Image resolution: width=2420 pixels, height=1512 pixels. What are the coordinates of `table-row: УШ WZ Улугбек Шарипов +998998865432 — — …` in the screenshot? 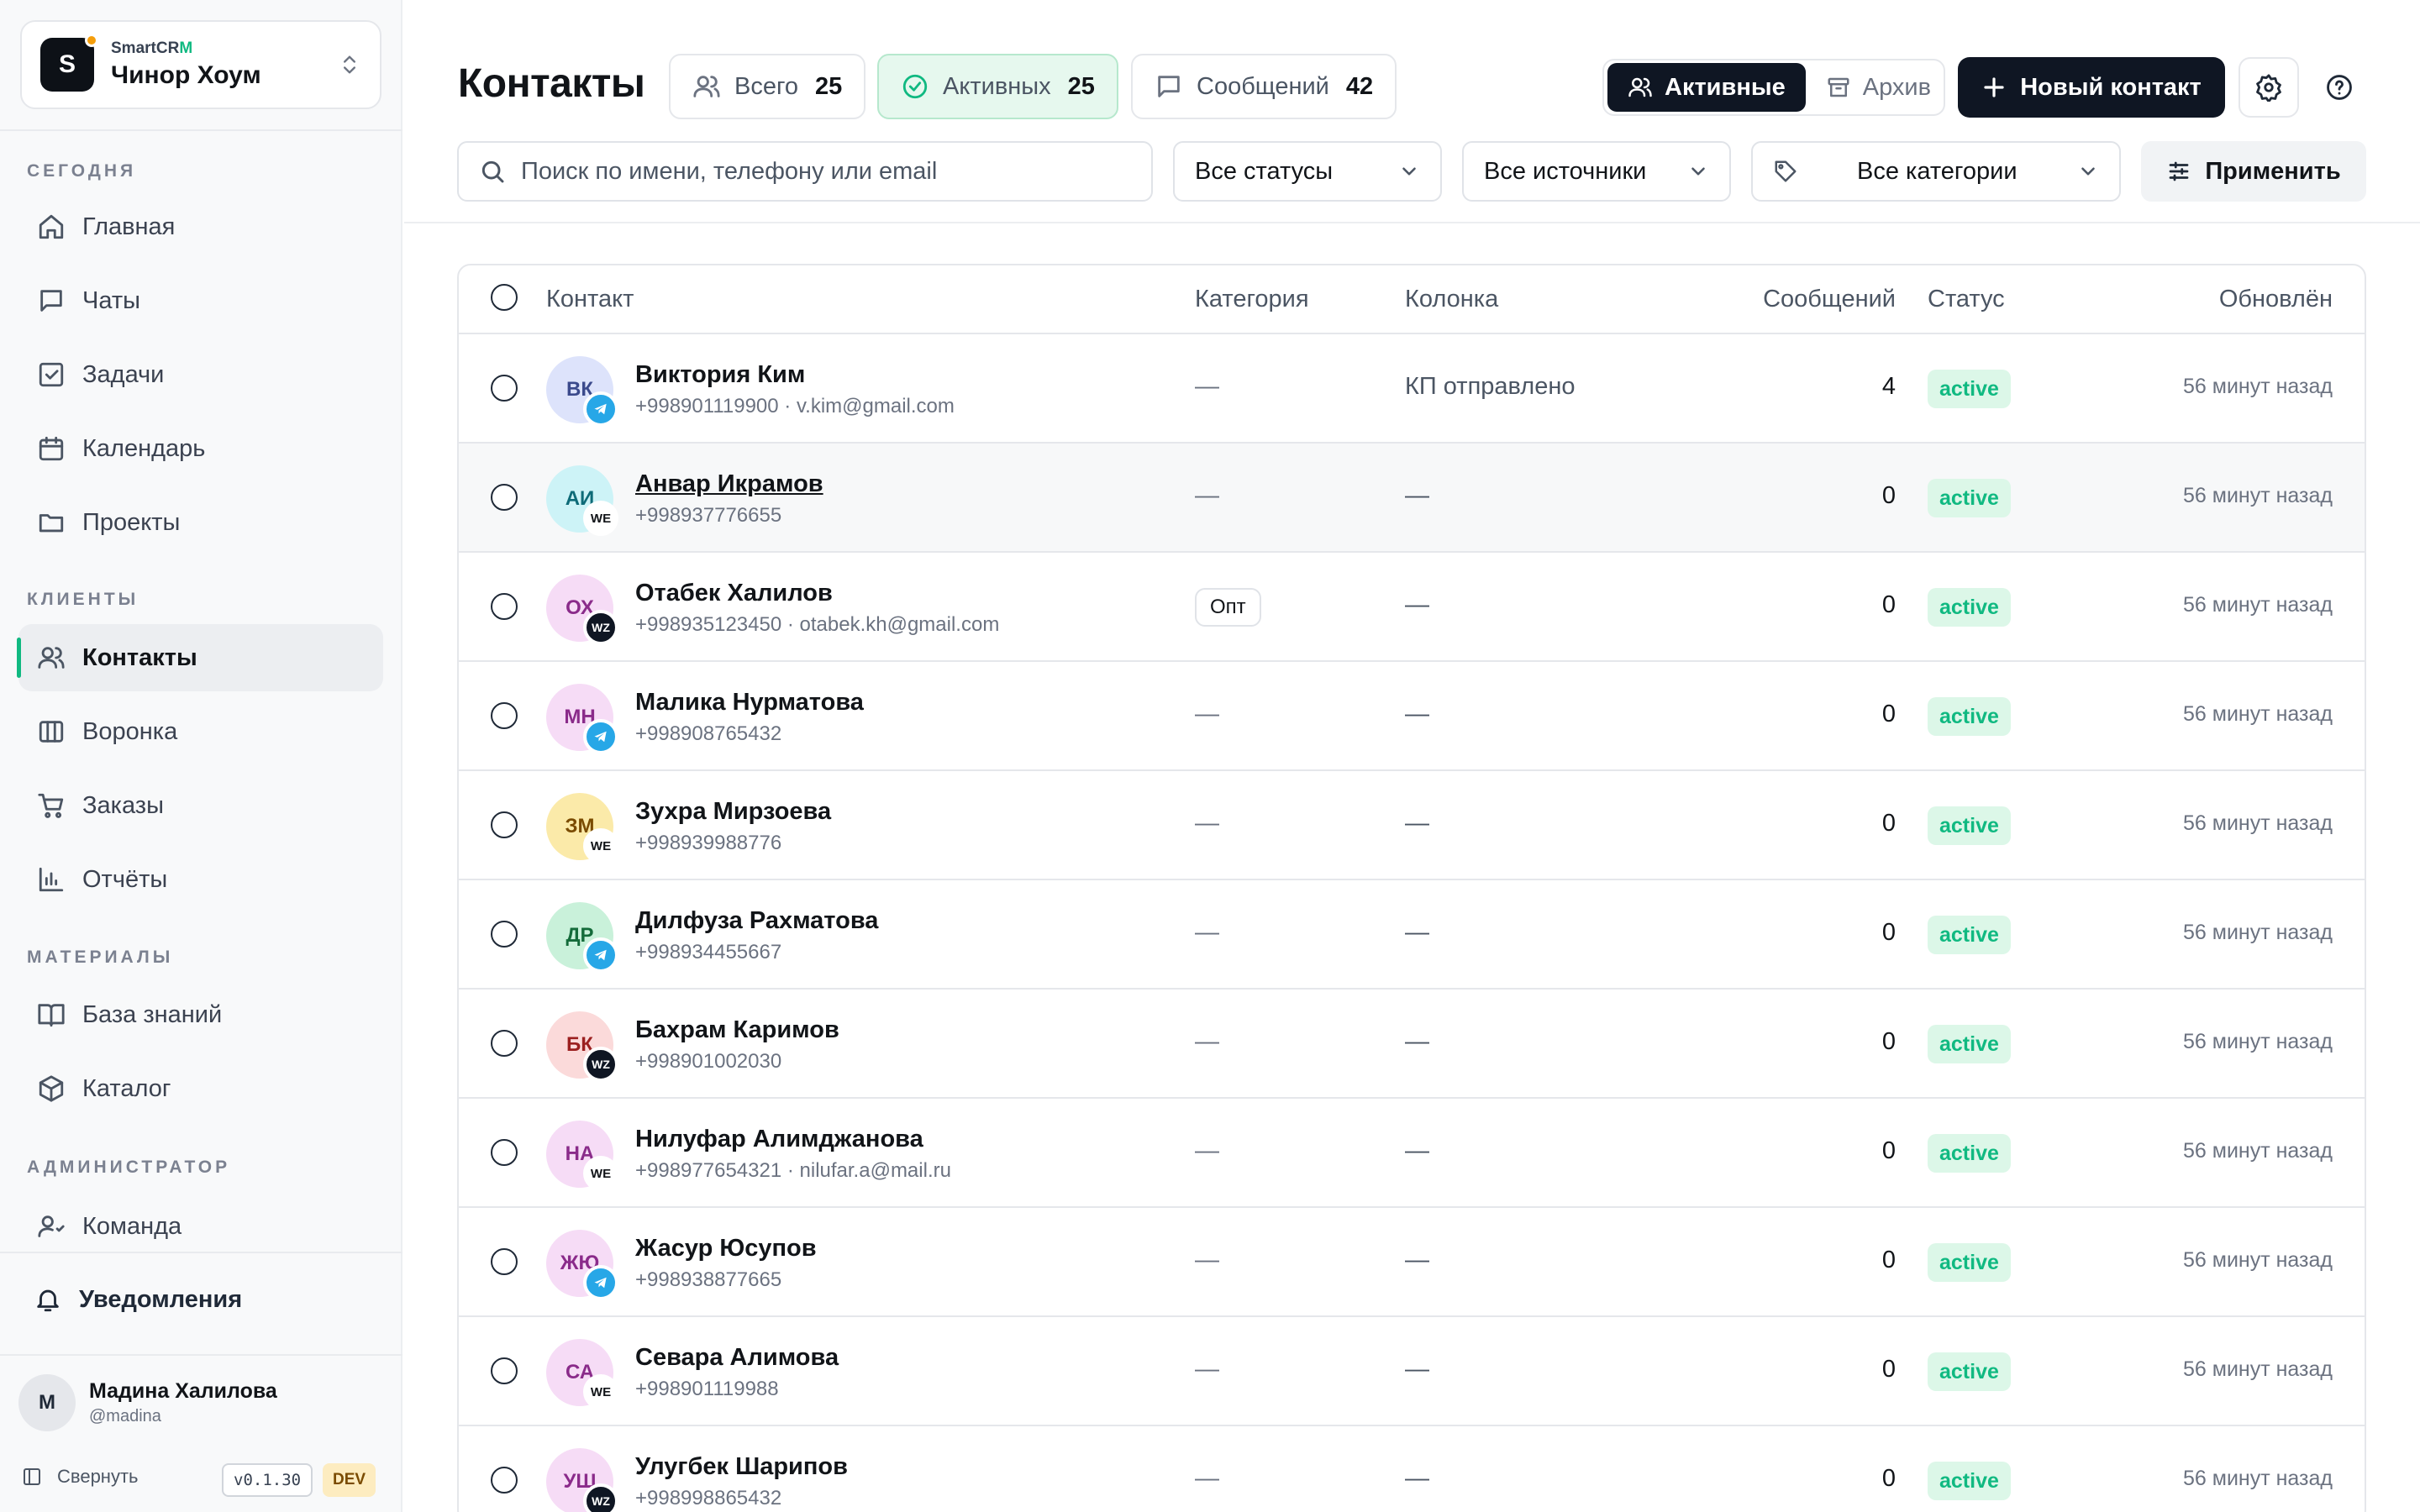 It's located at (1412, 1469).